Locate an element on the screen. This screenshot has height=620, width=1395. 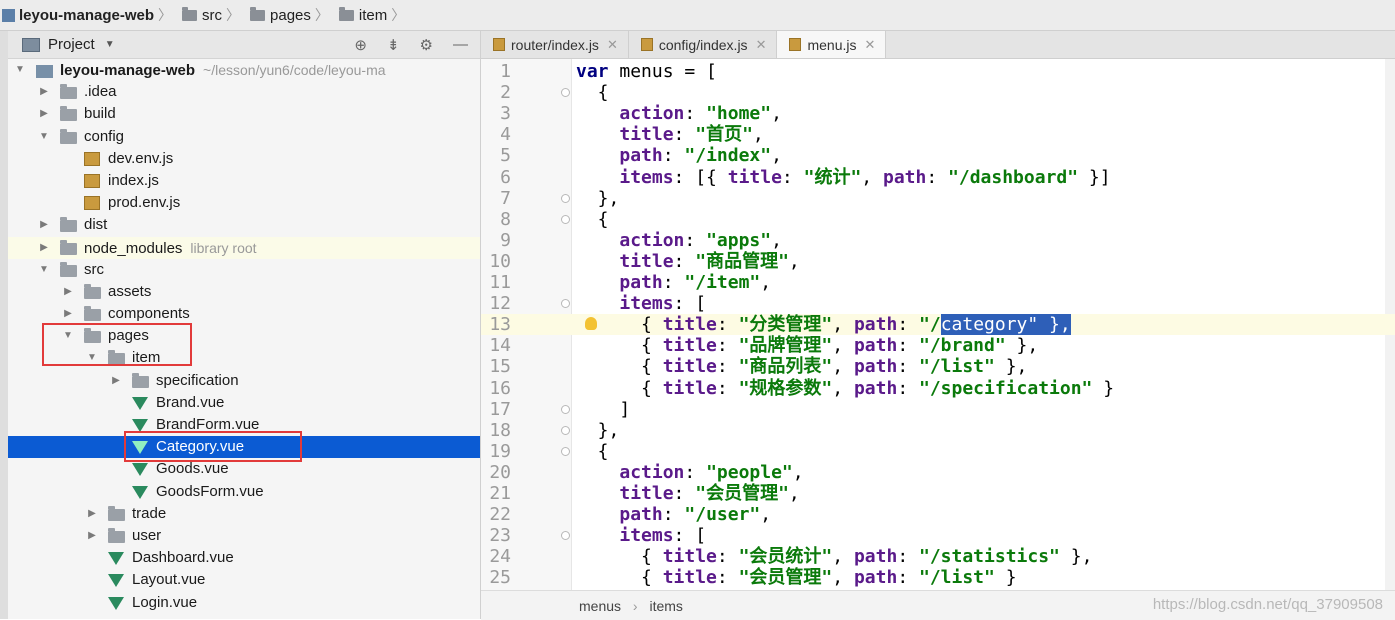
code-line: 21 title: "会员管理", is located at coordinates (938, 493).